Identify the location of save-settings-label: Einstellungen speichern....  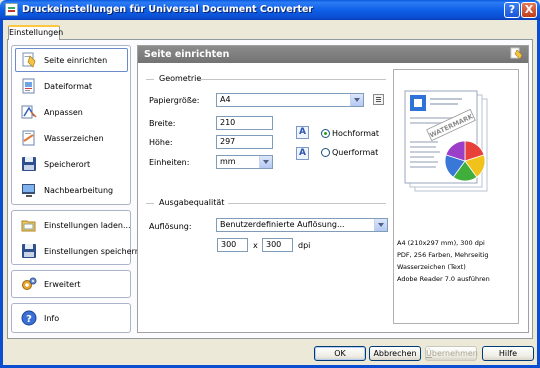
(96, 251).